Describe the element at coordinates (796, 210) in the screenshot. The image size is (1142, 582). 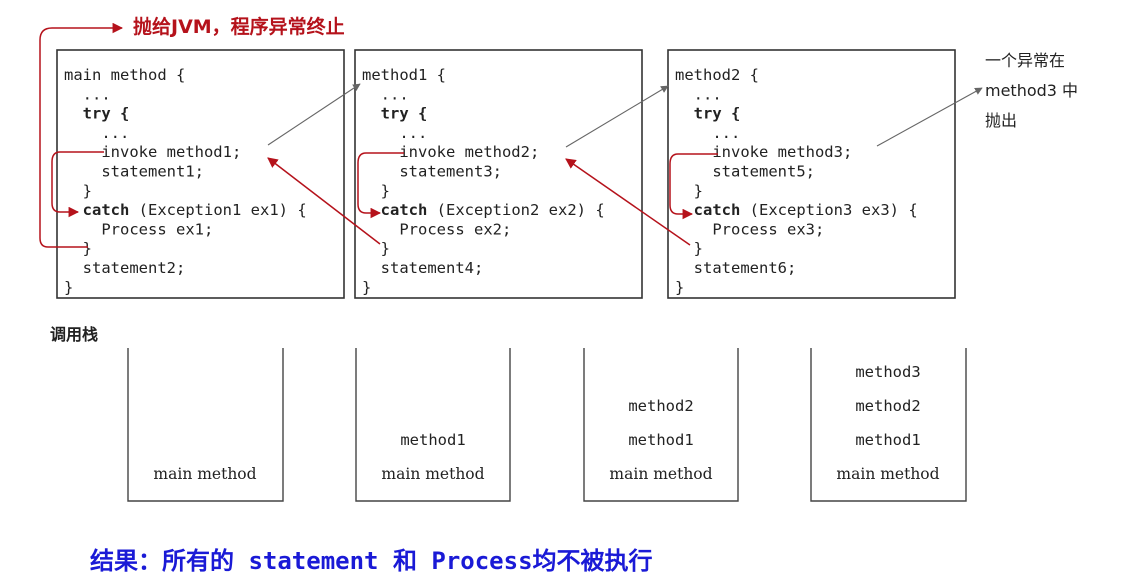
I see `method2-code-line: catch (Exception3 ex3) {` at that location.